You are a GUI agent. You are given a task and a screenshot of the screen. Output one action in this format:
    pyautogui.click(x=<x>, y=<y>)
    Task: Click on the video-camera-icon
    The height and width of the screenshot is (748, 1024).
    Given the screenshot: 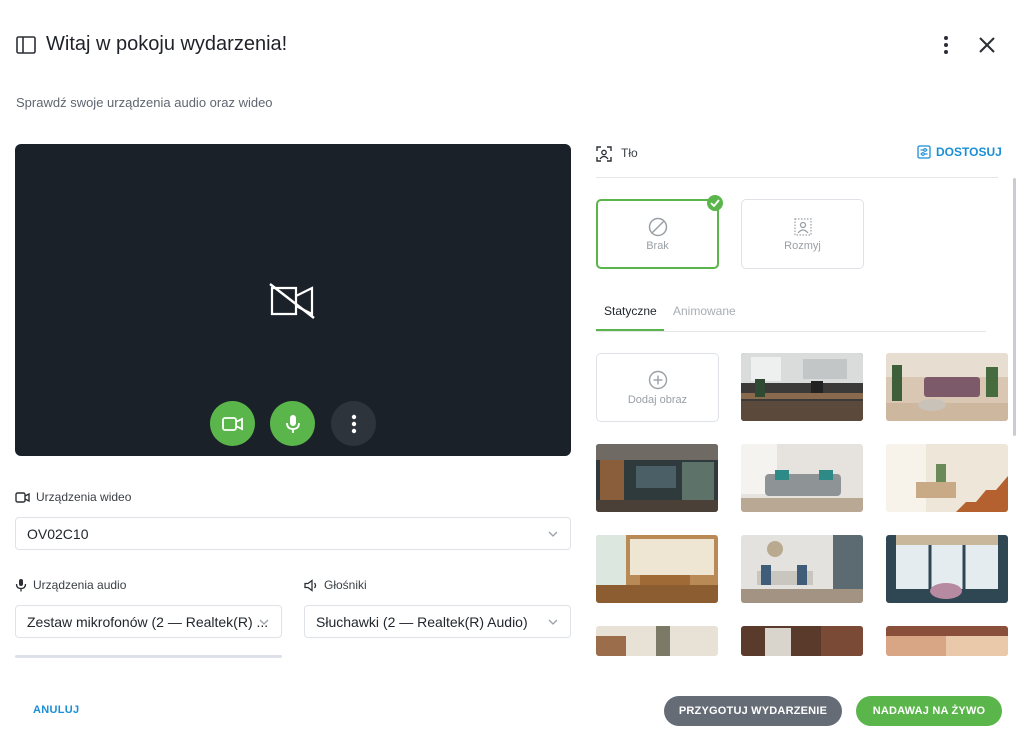 What is the action you would take?
    pyautogui.click(x=22, y=497)
    